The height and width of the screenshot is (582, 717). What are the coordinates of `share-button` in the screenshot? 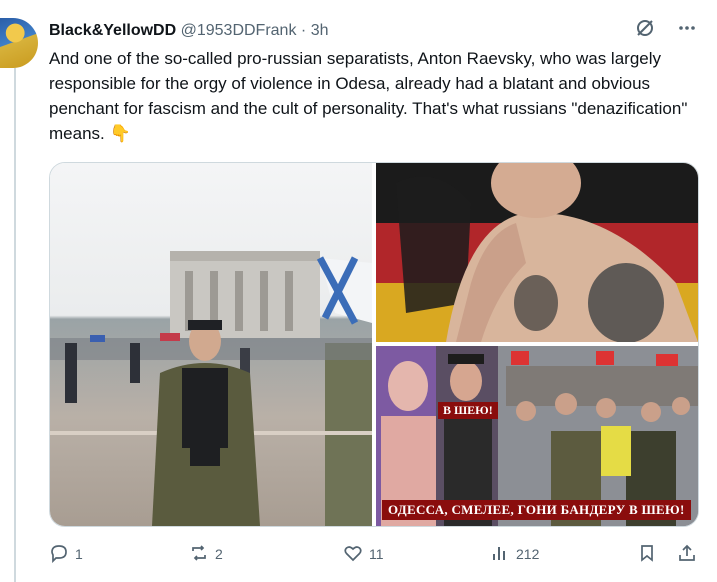 It's located at (687, 554).